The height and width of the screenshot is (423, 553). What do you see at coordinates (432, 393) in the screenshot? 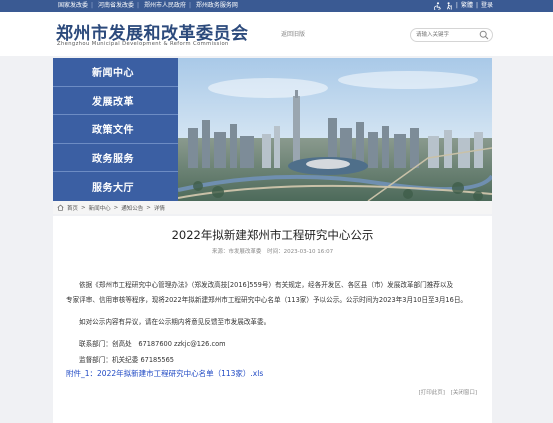
I see `print-button: [打印此页]` at bounding box center [432, 393].